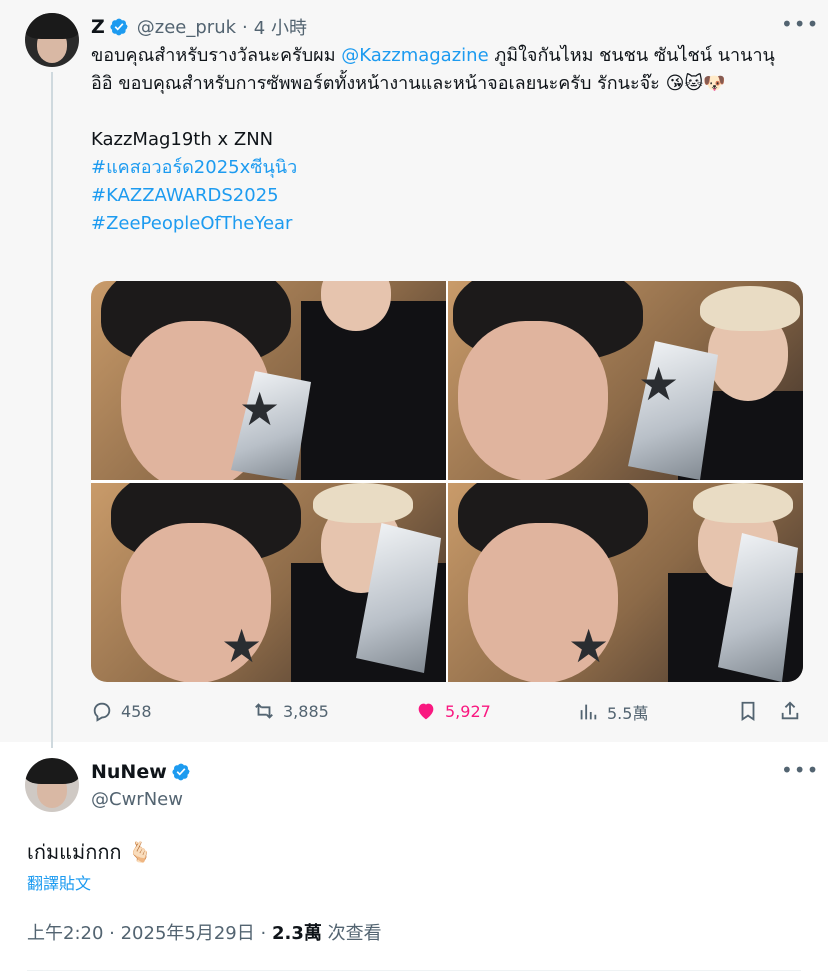 The image size is (828, 979). I want to click on tweet-text-line2: KazzMag19th x ZNN, so click(182, 139).